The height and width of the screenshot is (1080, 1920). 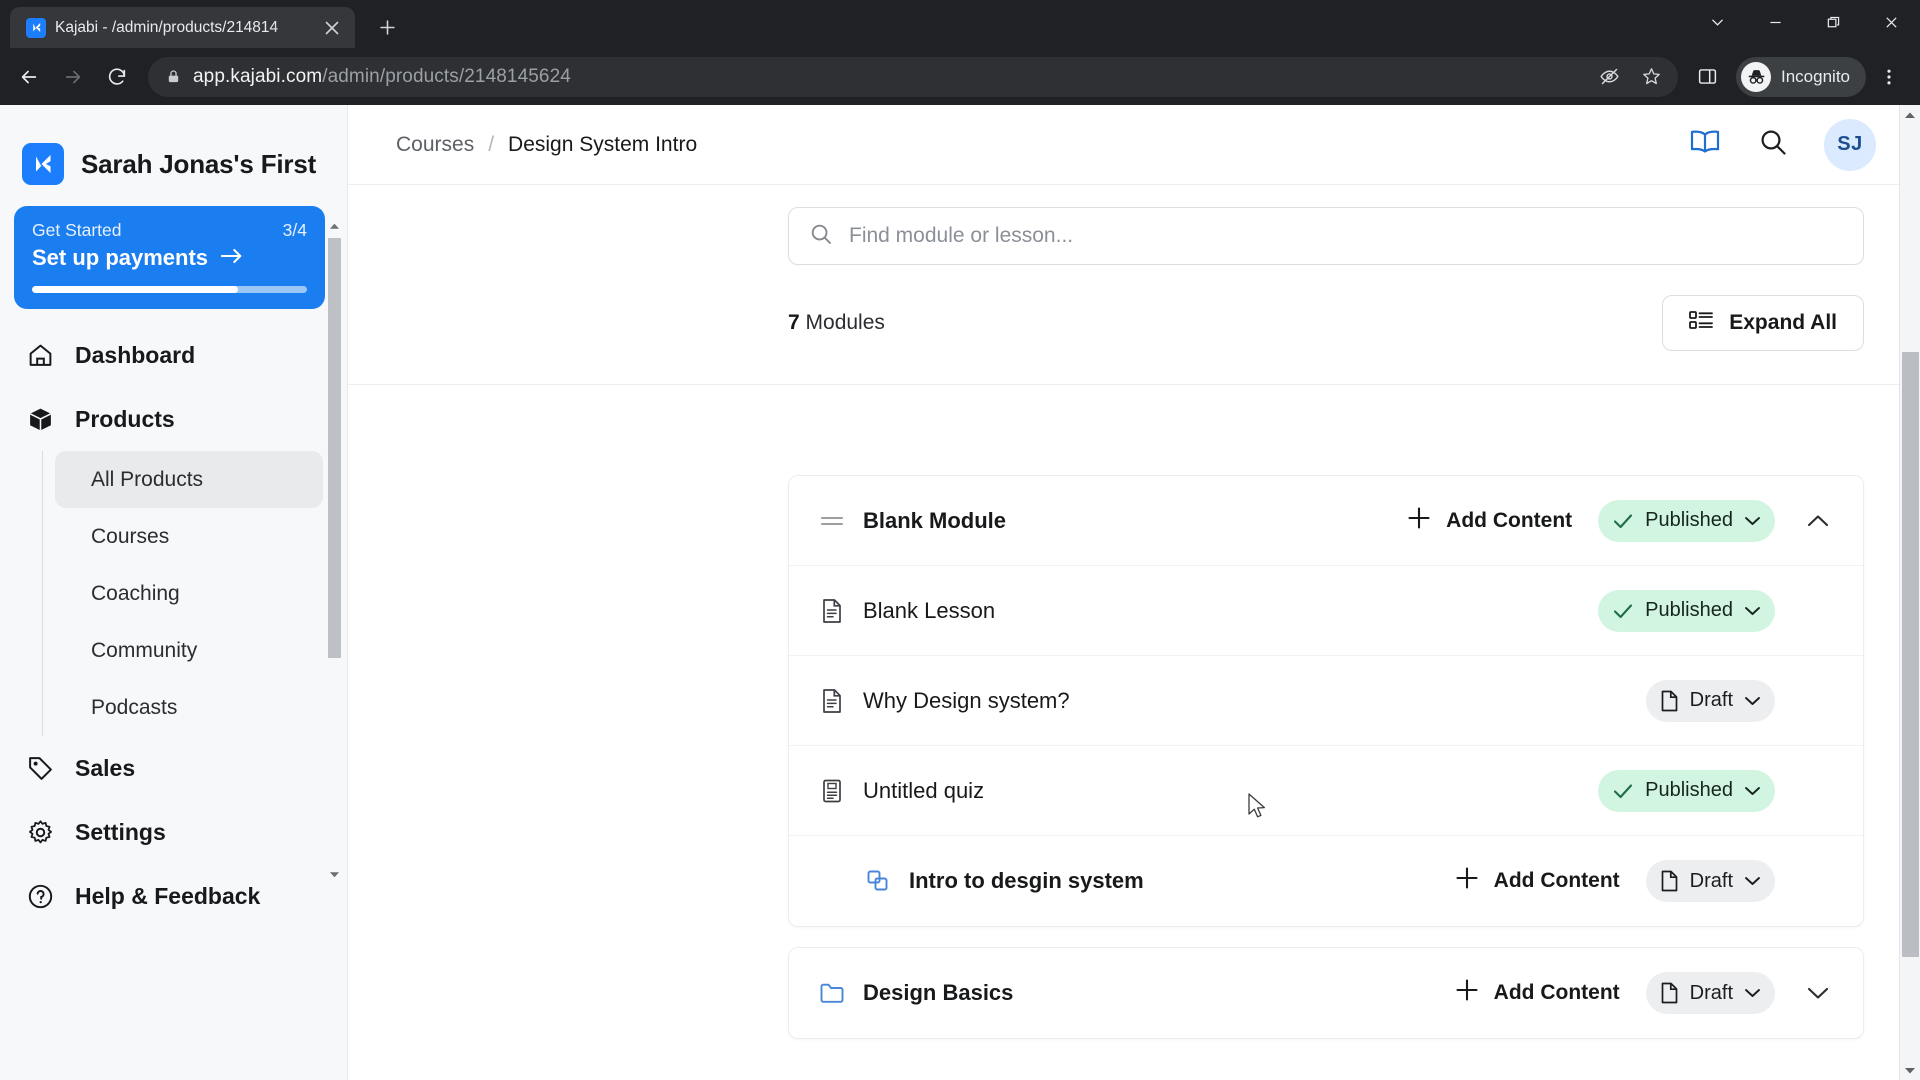 What do you see at coordinates (1815, 76) in the screenshot?
I see `profile-label: Incognito` at bounding box center [1815, 76].